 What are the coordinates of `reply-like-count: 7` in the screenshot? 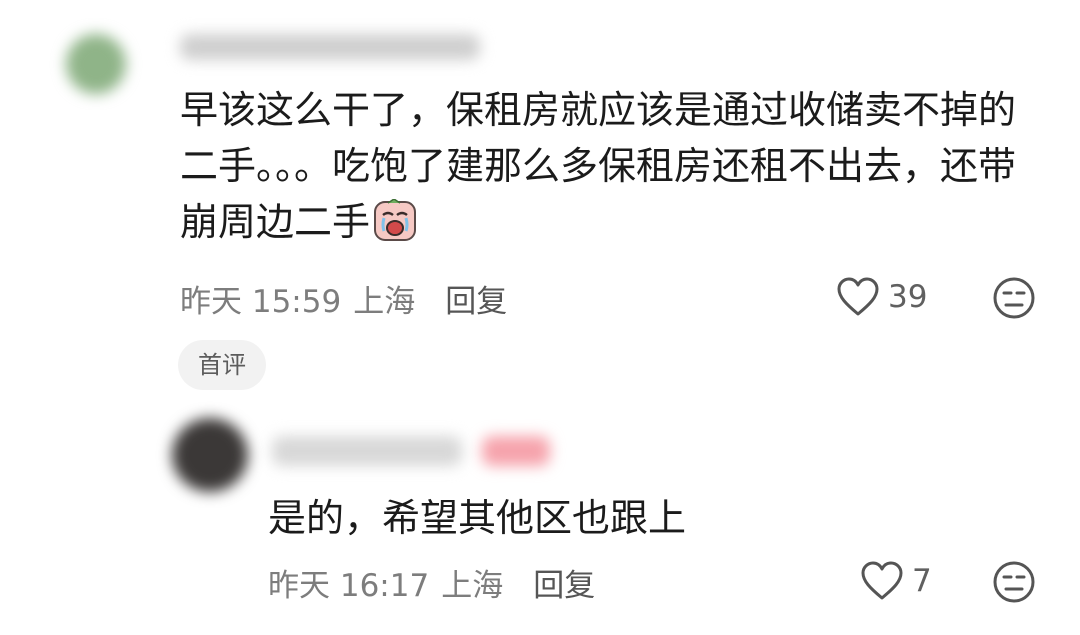 It's located at (922, 581).